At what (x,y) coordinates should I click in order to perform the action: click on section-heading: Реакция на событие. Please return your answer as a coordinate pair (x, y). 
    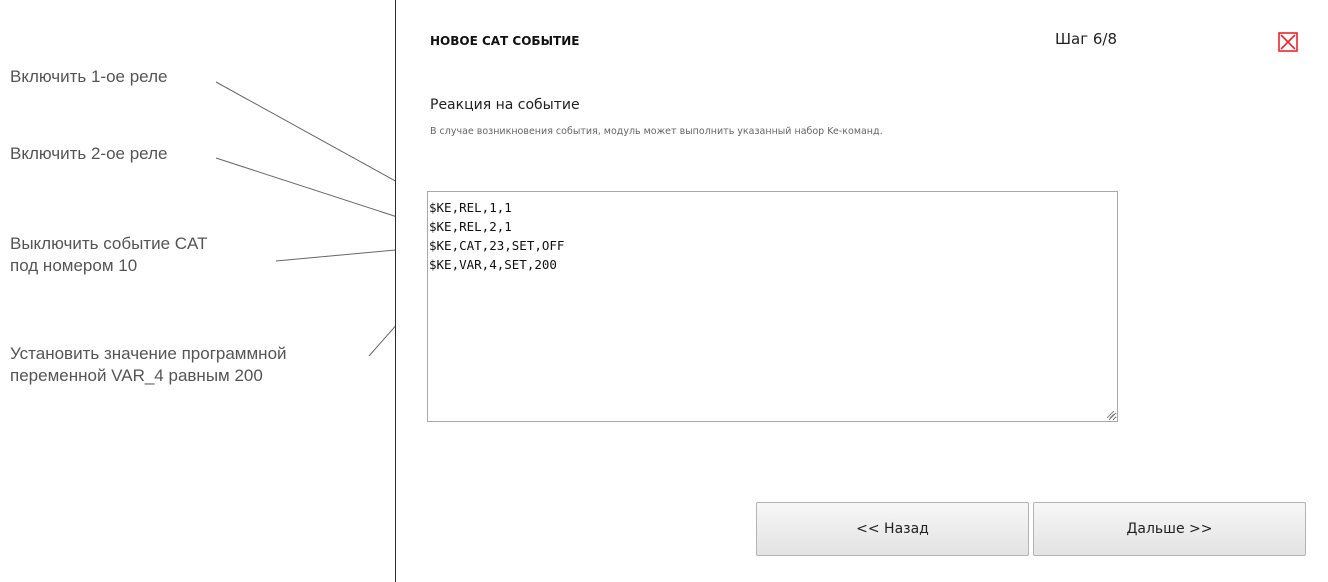
    Looking at the image, I should click on (505, 105).